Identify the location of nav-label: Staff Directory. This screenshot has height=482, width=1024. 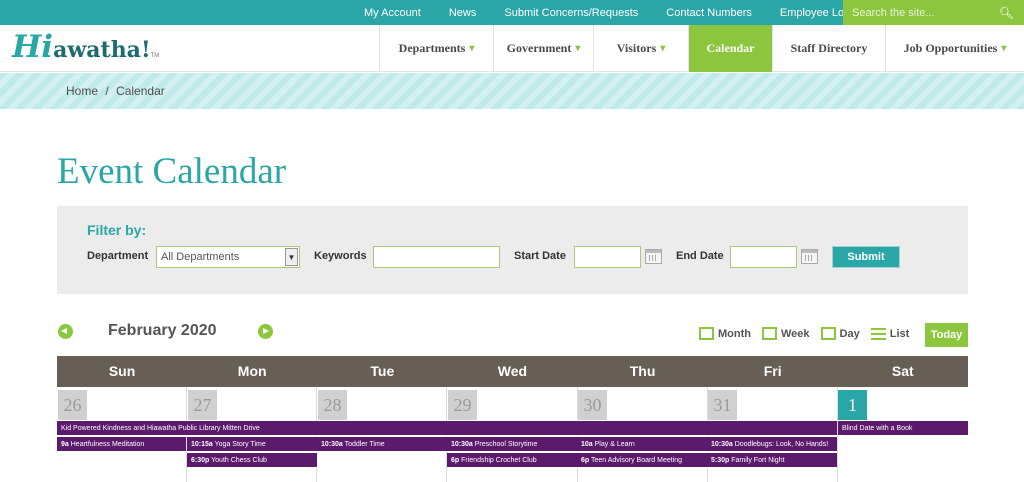
(829, 48).